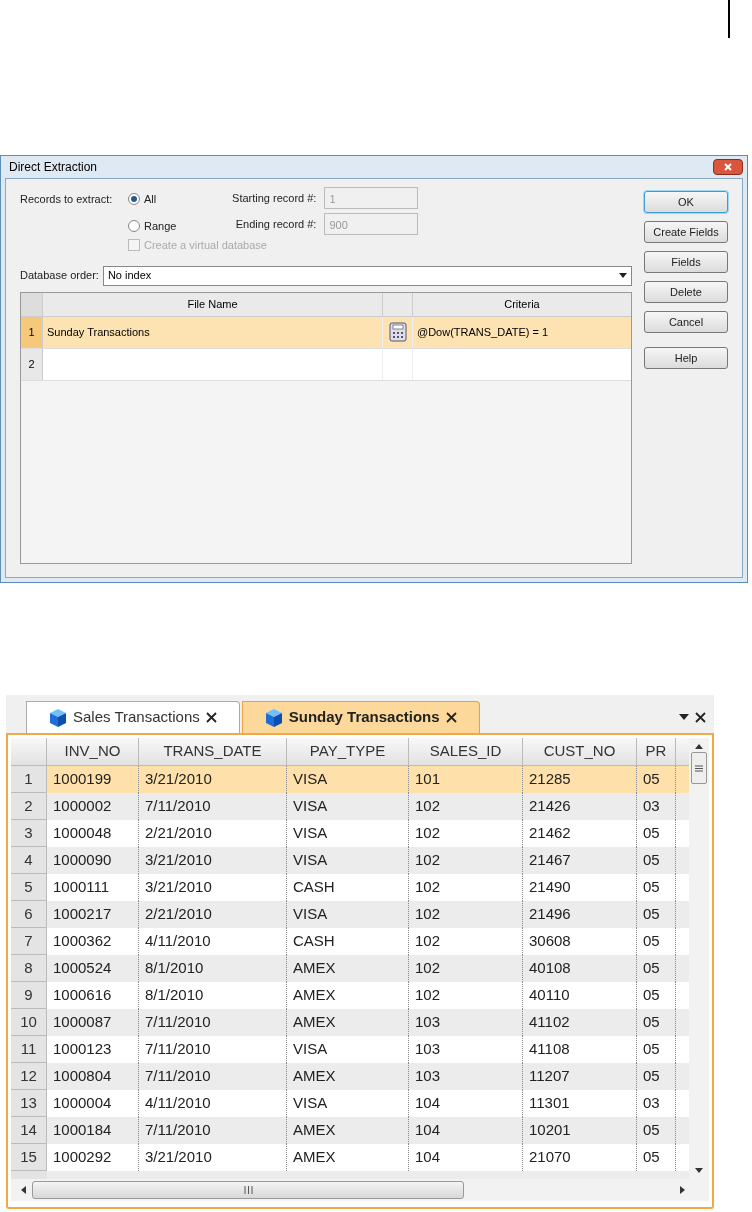 The image size is (752, 1212). Describe the element at coordinates (699, 1170) in the screenshot. I see `scroll-down-icon` at that location.